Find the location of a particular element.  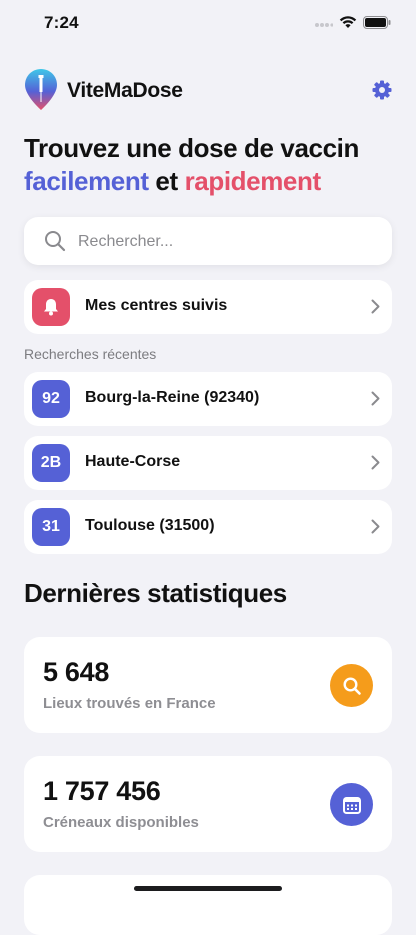

hero-word-blue: facilement is located at coordinates (86, 181).